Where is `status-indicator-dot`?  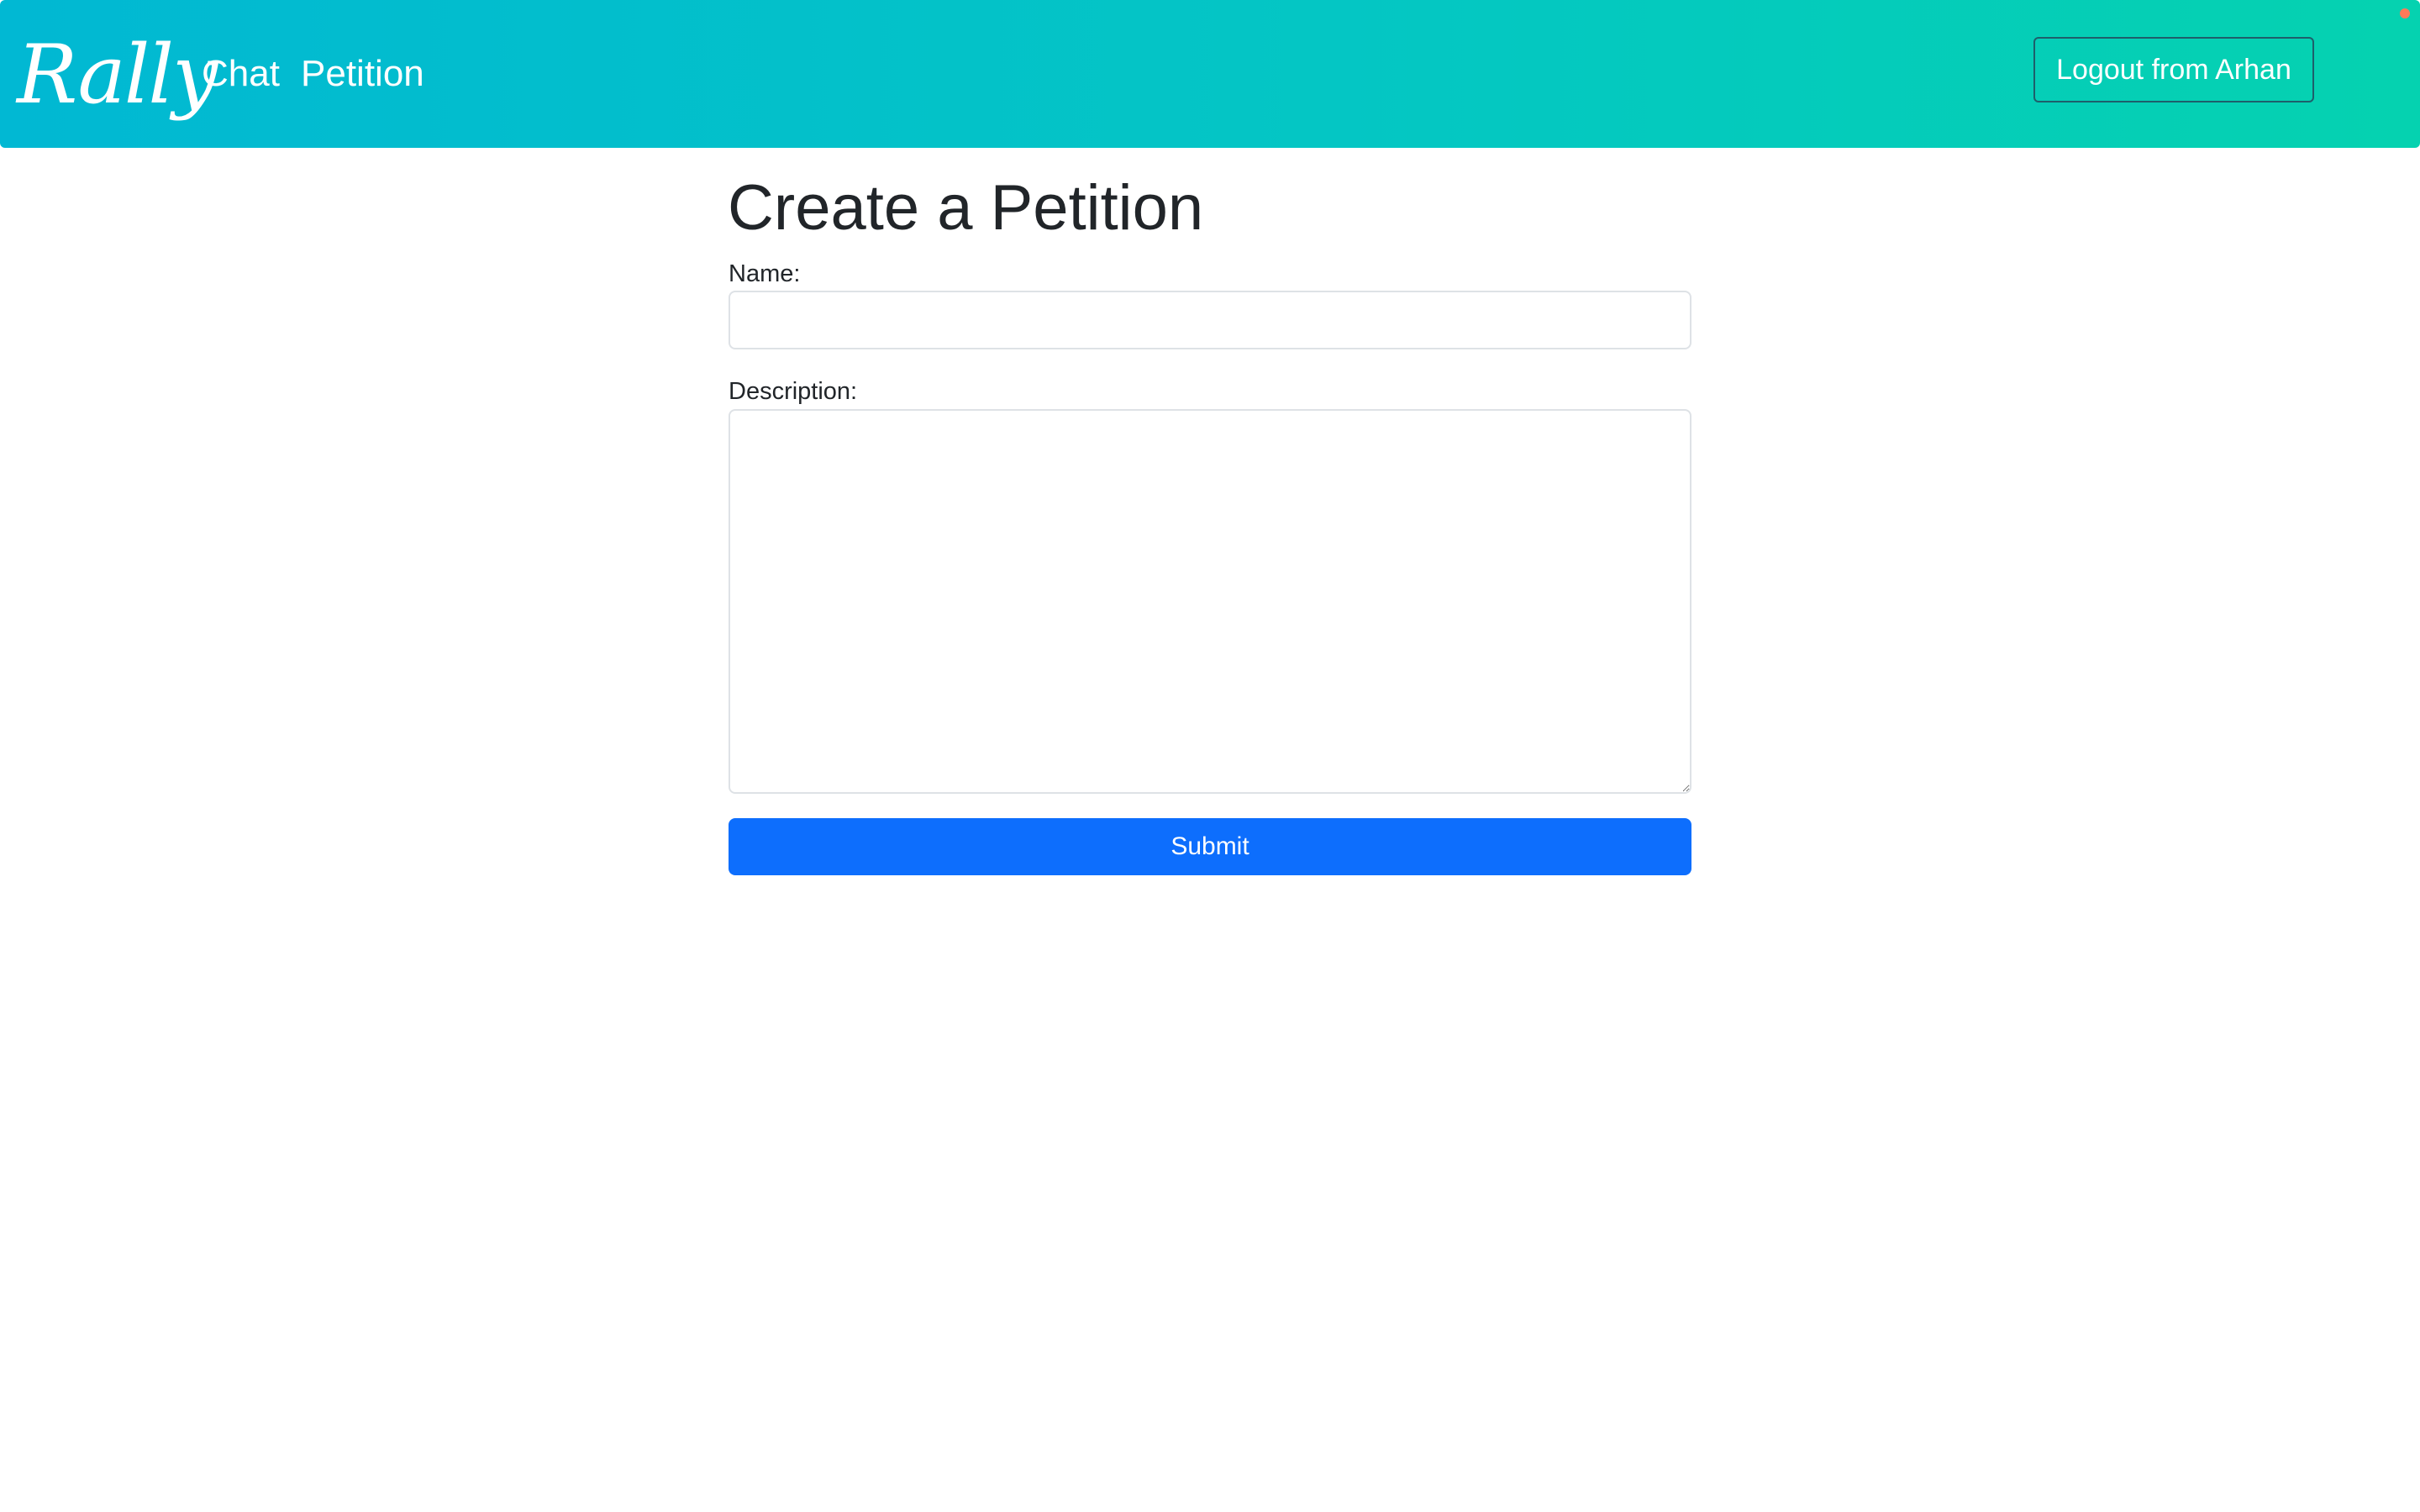
status-indicator-dot is located at coordinates (2405, 13).